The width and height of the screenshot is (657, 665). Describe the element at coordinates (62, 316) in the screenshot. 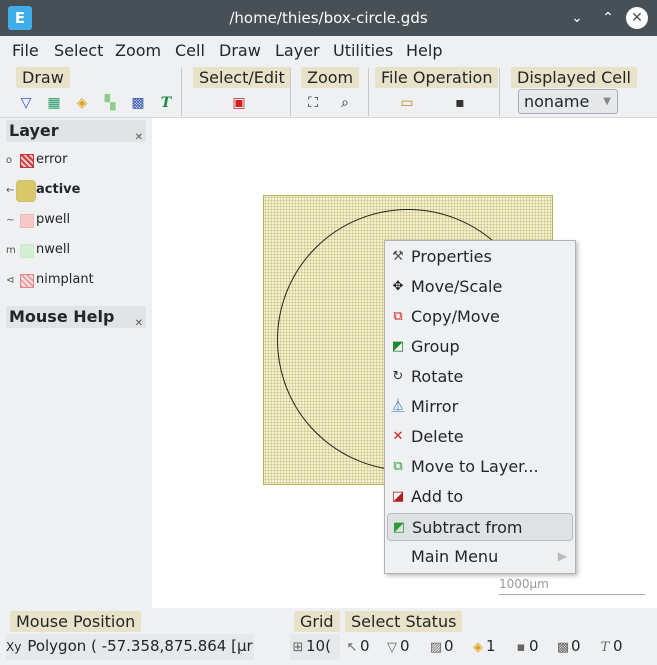

I see `mouse-help-title-text: Mouse Help` at that location.